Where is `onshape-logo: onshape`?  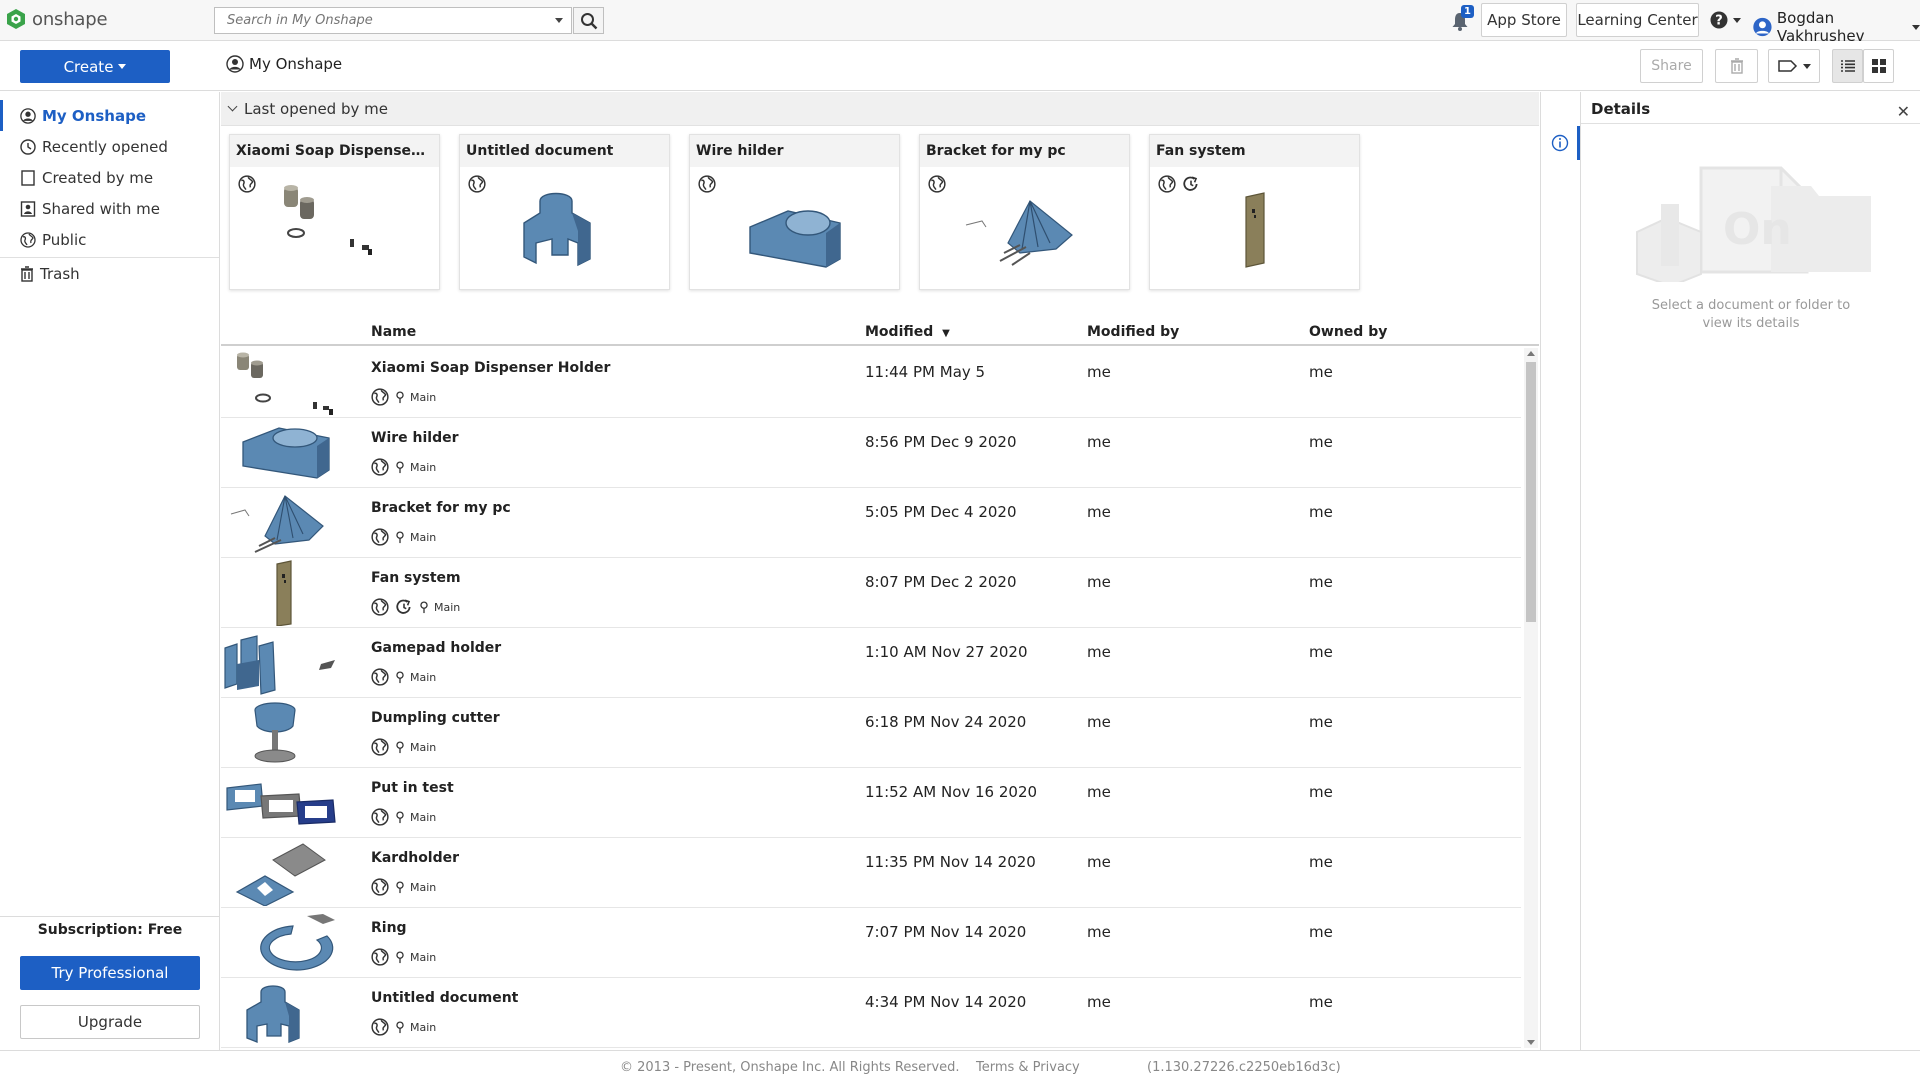
onshape-logo: onshape is located at coordinates (57, 19).